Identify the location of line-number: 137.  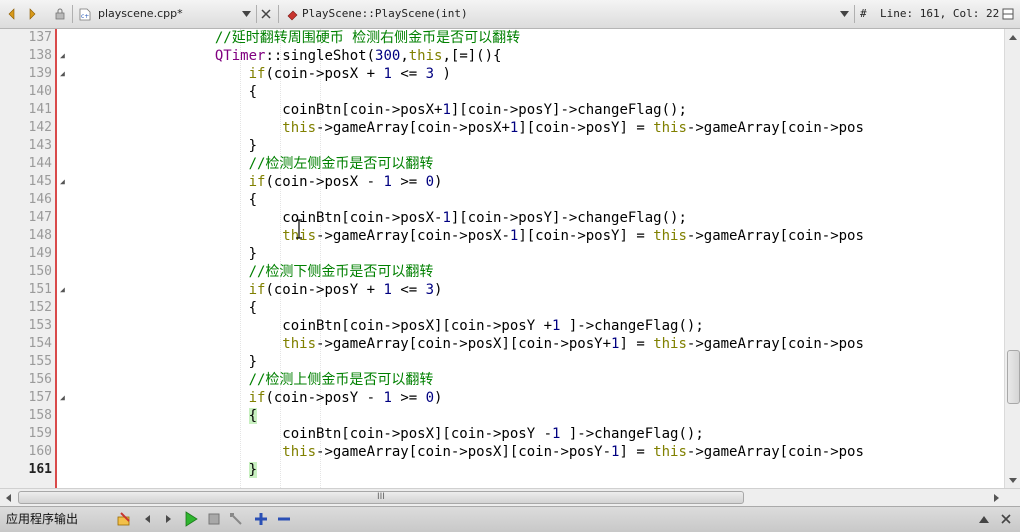
(40, 37).